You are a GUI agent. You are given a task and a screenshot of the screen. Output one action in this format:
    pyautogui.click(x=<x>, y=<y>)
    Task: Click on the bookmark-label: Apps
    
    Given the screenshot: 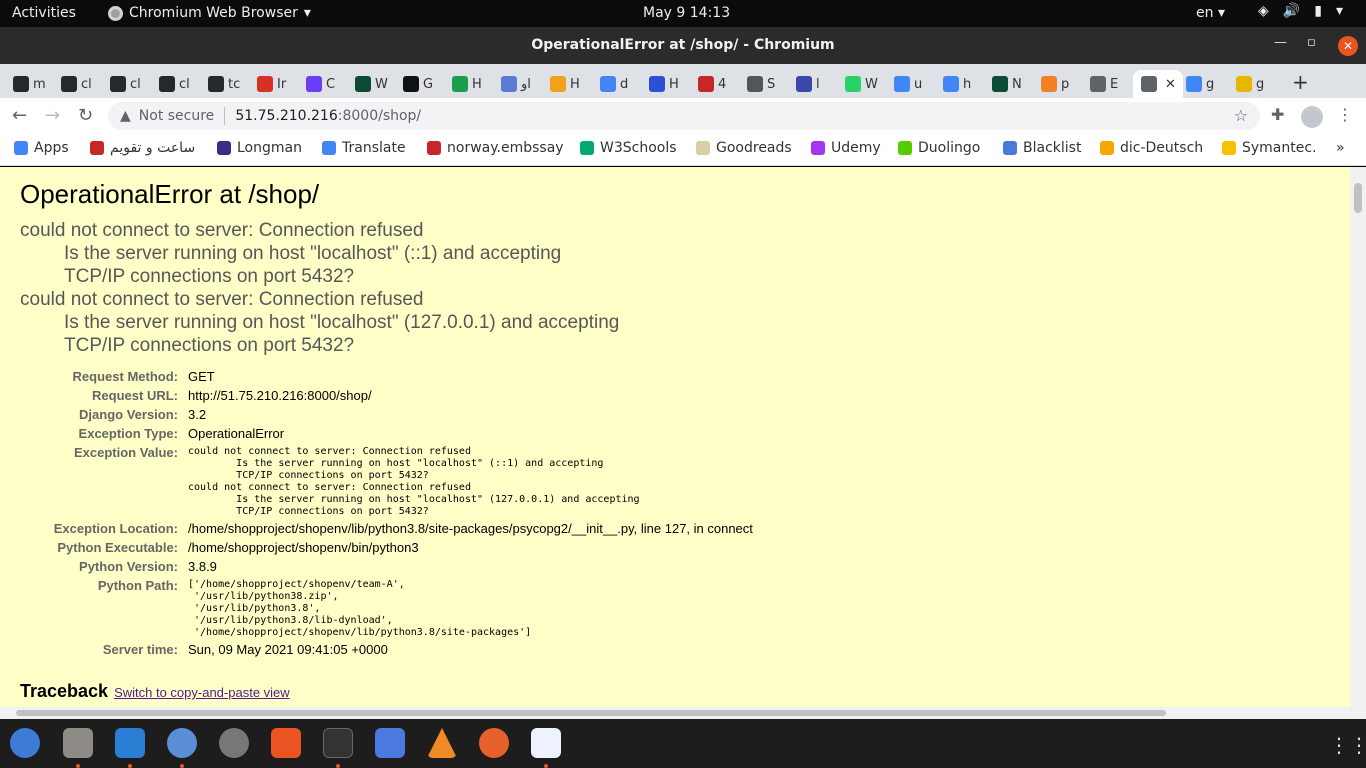 What is the action you would take?
    pyautogui.click(x=51, y=148)
    